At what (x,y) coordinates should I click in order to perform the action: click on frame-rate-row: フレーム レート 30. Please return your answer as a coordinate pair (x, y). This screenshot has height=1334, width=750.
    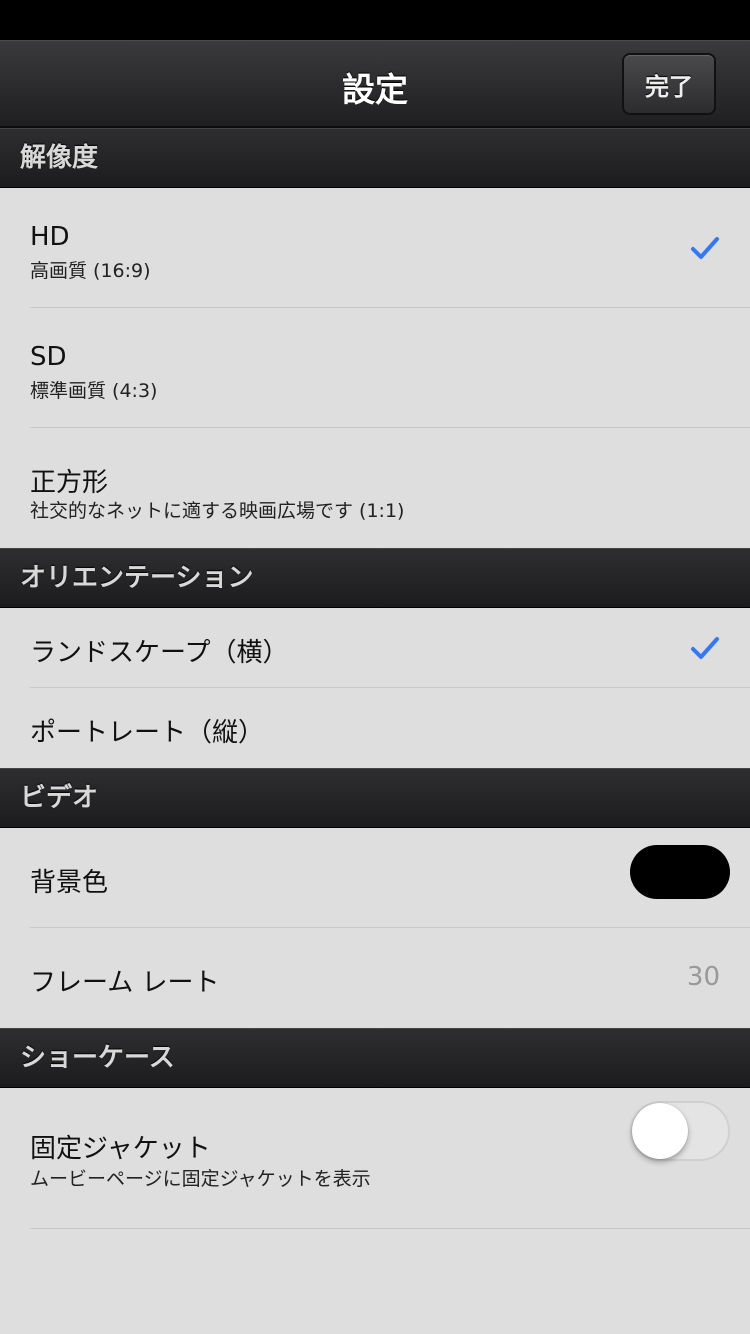
    Looking at the image, I should click on (375, 978).